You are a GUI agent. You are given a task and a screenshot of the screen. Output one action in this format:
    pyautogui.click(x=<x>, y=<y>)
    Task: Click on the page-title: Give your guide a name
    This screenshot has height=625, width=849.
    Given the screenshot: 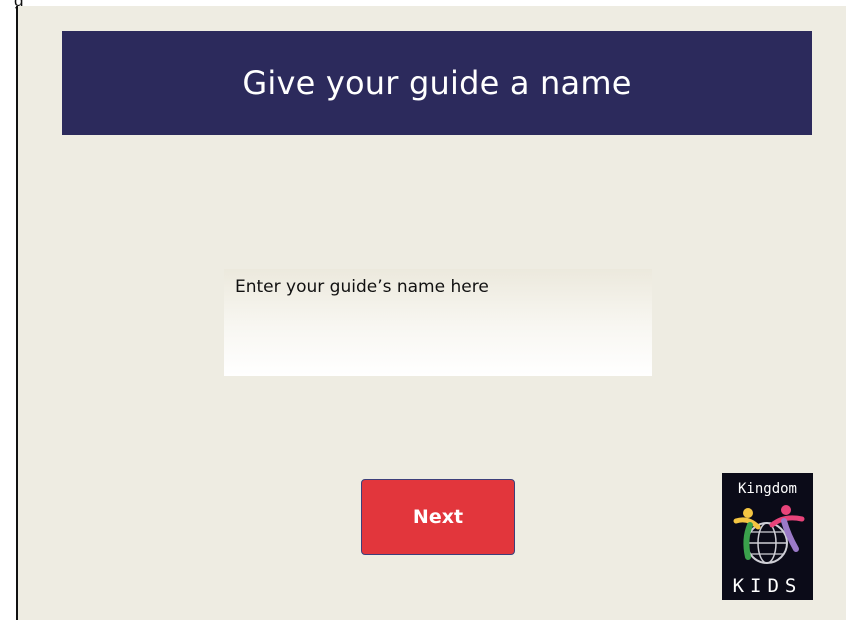 What is the action you would take?
    pyautogui.click(x=437, y=83)
    